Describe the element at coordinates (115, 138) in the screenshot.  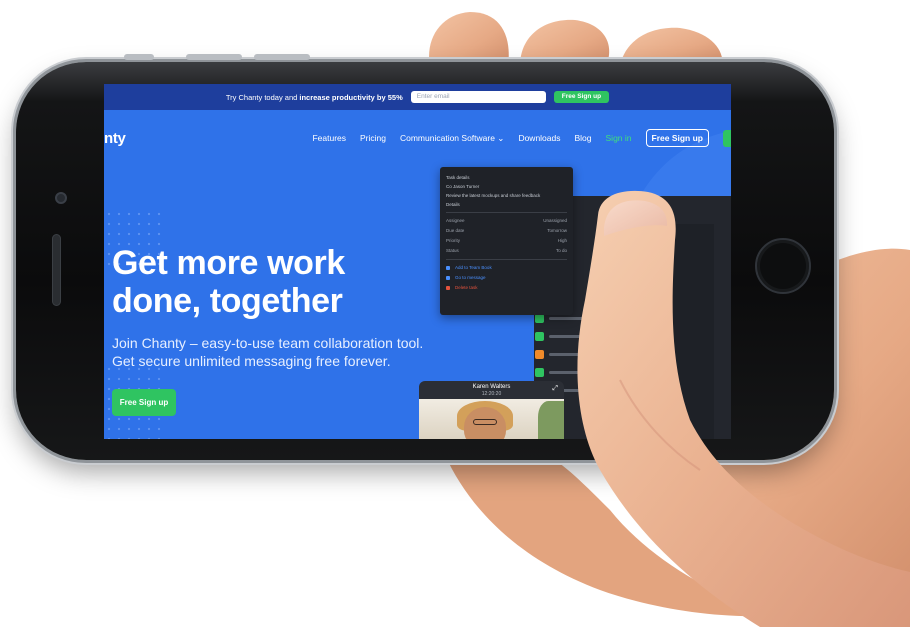
I see `chanty-logo: nty` at that location.